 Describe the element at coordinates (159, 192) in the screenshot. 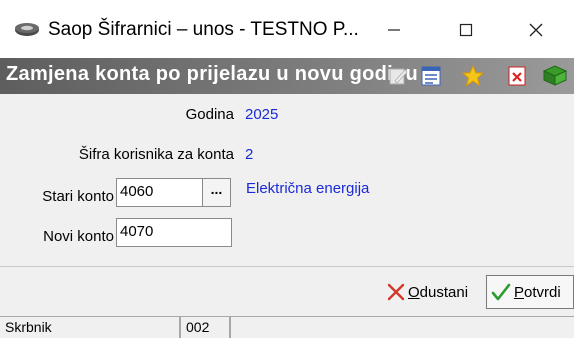

I see `stari-konto-input: 4060` at that location.